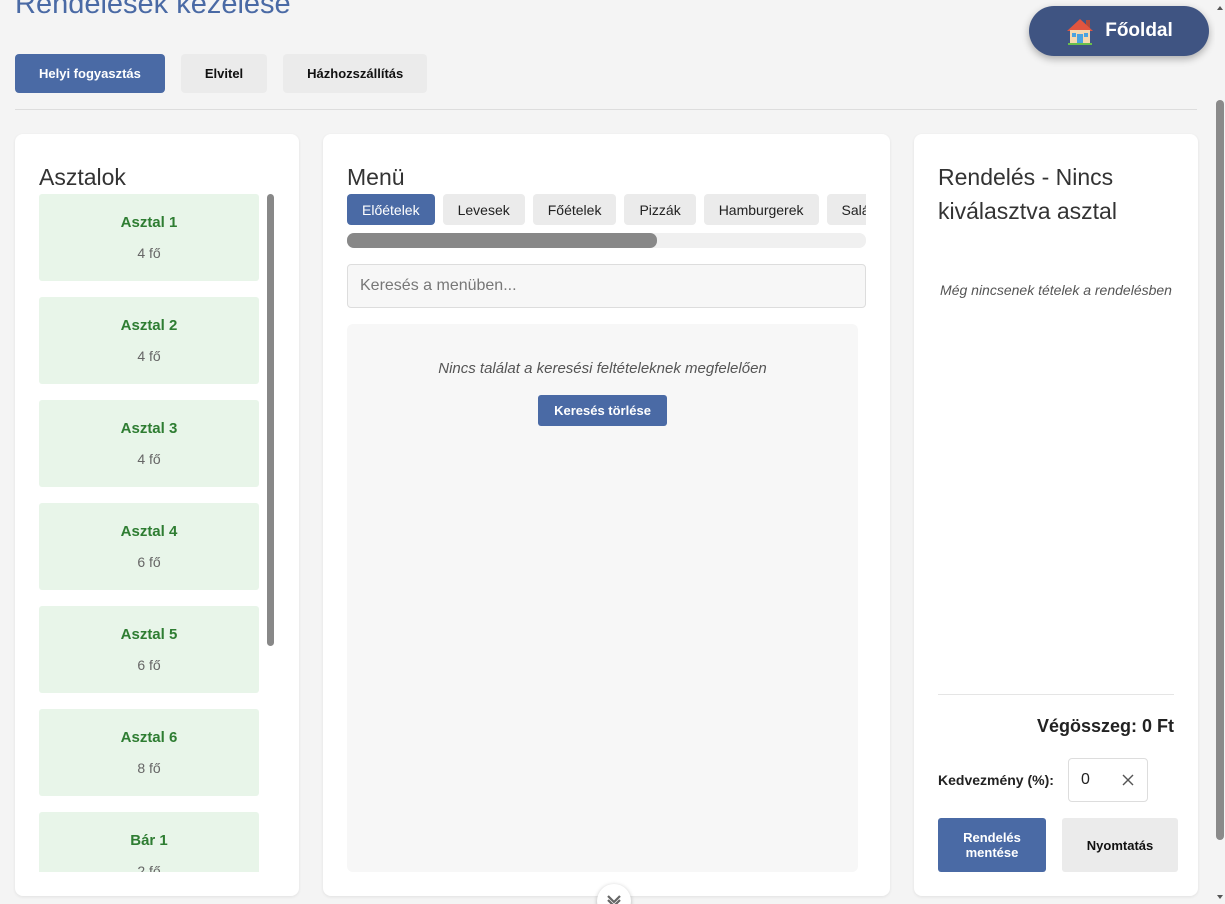 This screenshot has width=1225, height=904. What do you see at coordinates (149, 634) in the screenshot?
I see `table-name: Asztal 5` at bounding box center [149, 634].